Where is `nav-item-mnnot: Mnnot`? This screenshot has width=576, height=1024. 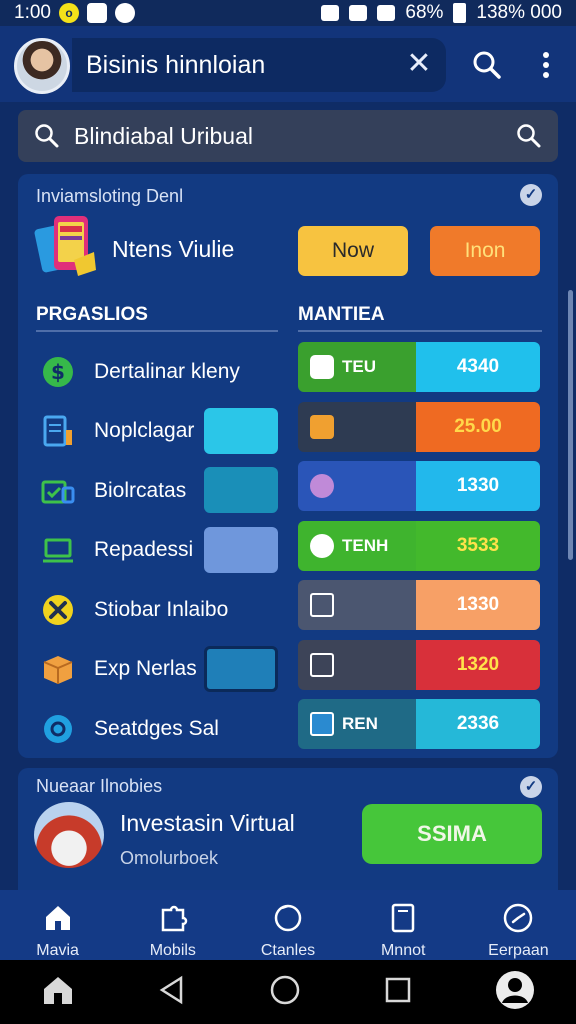 nav-item-mnnot: Mnnot is located at coordinates (403, 925).